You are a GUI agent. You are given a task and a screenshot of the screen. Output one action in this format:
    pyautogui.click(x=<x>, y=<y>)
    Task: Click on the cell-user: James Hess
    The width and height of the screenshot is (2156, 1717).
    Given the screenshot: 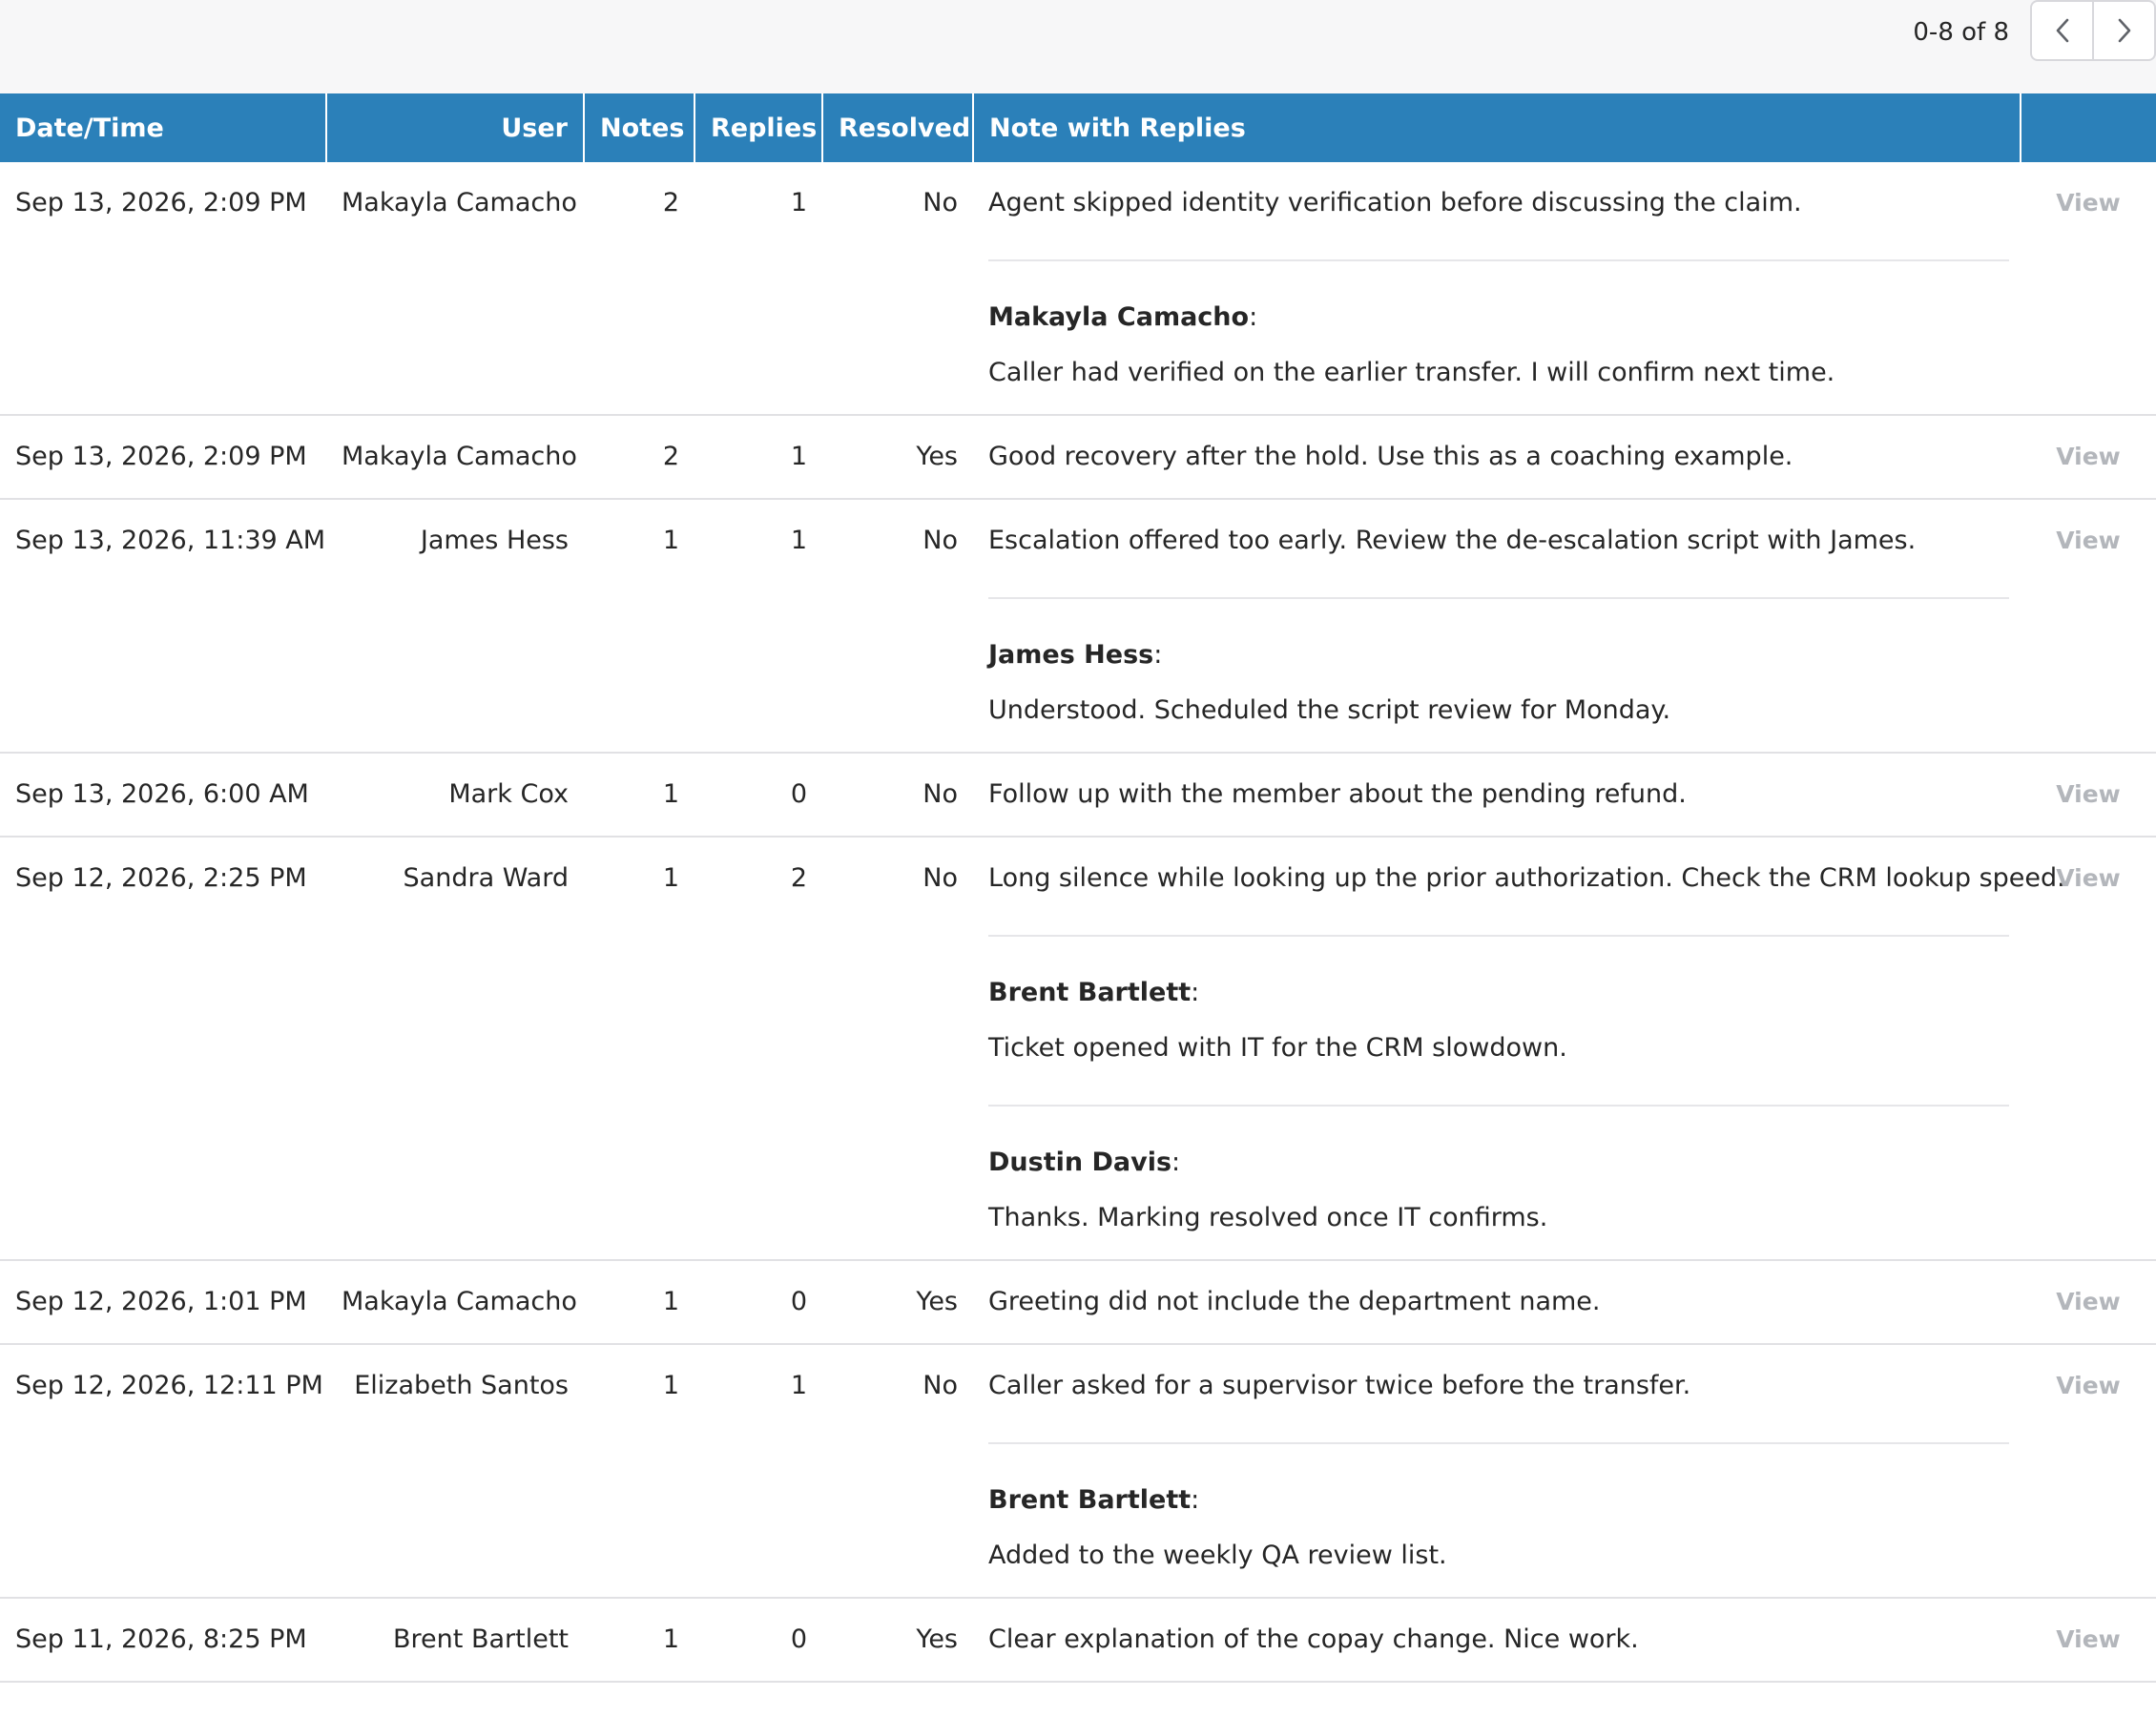 What is the action you would take?
    pyautogui.click(x=455, y=626)
    